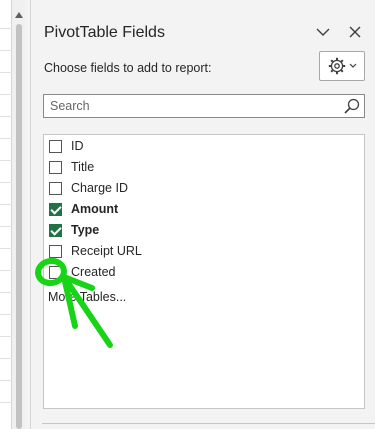  What do you see at coordinates (336, 66) in the screenshot?
I see `gear-icon` at bounding box center [336, 66].